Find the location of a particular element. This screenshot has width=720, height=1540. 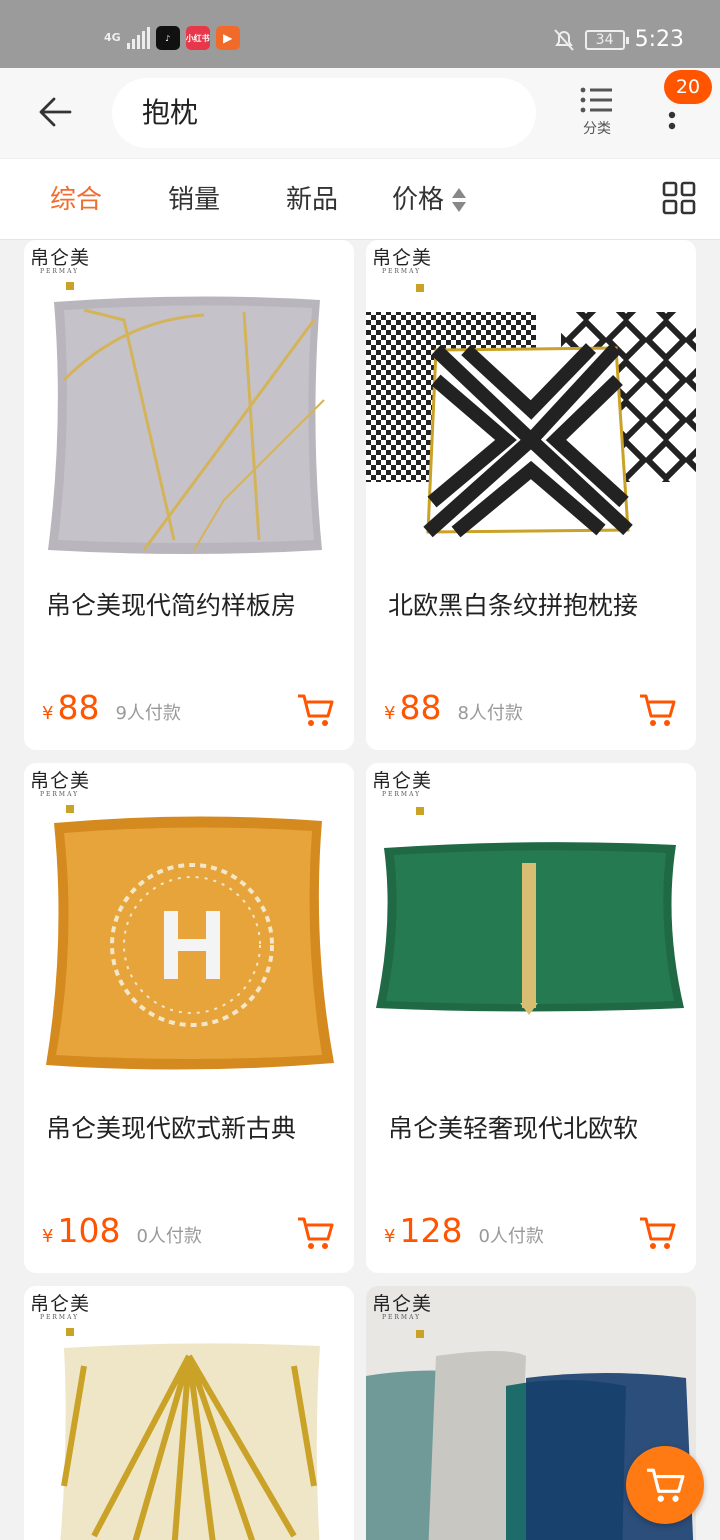

back-arrow-icon is located at coordinates (56, 112).